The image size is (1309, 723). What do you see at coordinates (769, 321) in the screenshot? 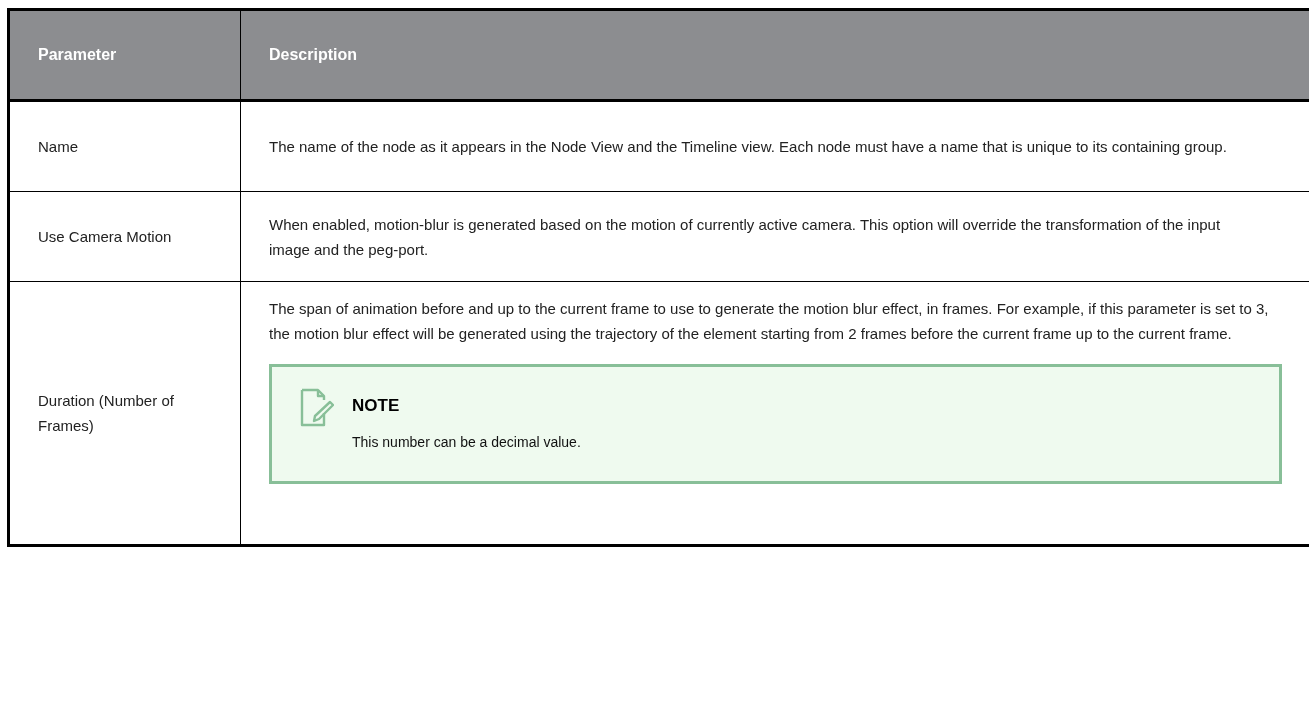
I see `description-text: The span of animation before and up to the current frame to use to generate the motion blur effect, in frames. For example, if this parameter is set to 3, the motion blur effect will be generated using the trajectory of the element starting from 2 frames before the current frame up to the current frame.` at bounding box center [769, 321].